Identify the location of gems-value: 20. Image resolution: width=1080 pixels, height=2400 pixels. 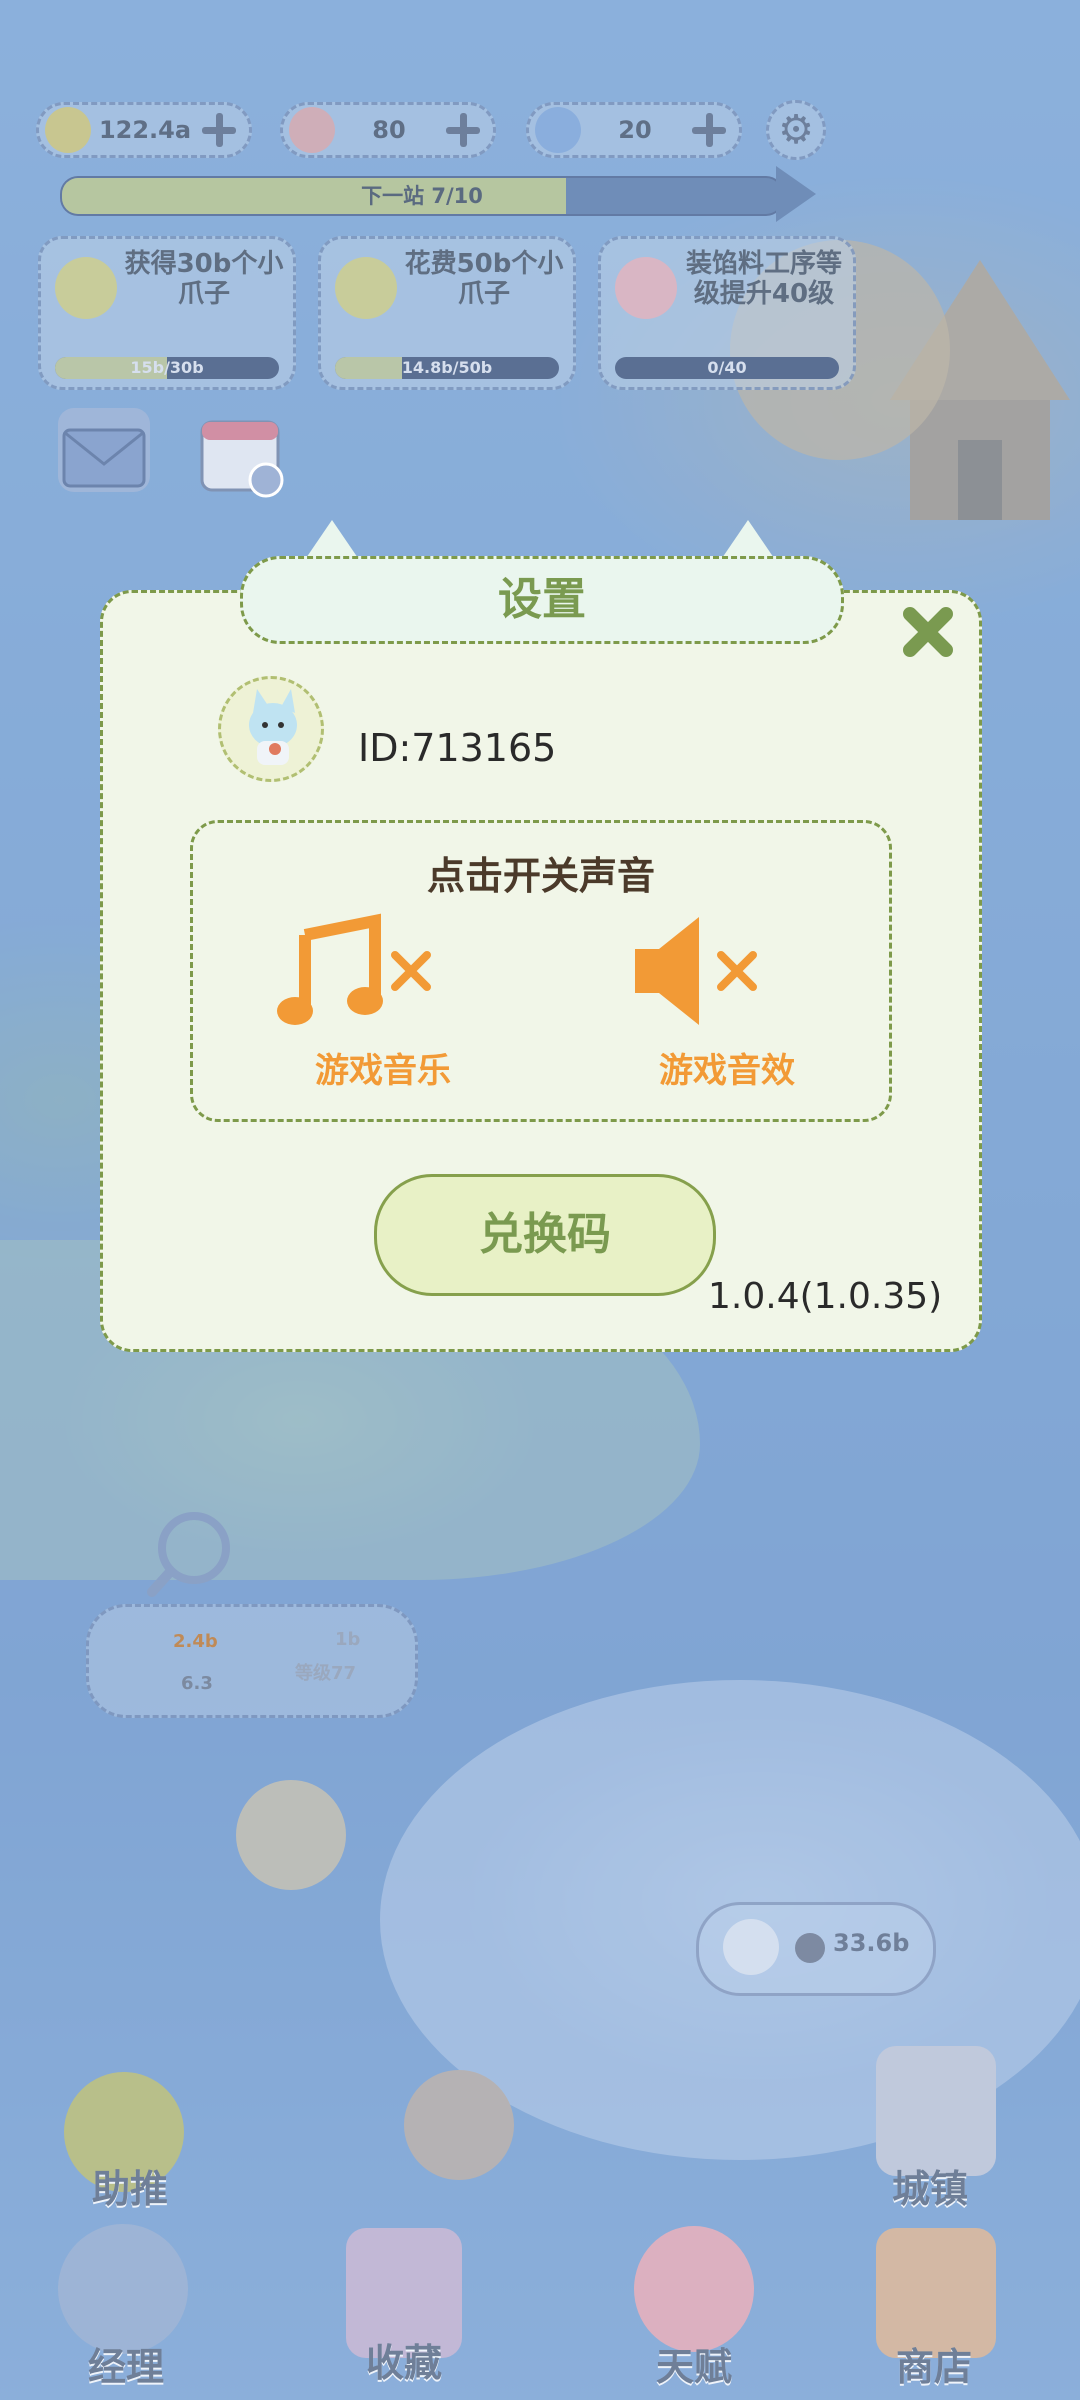
(635, 130).